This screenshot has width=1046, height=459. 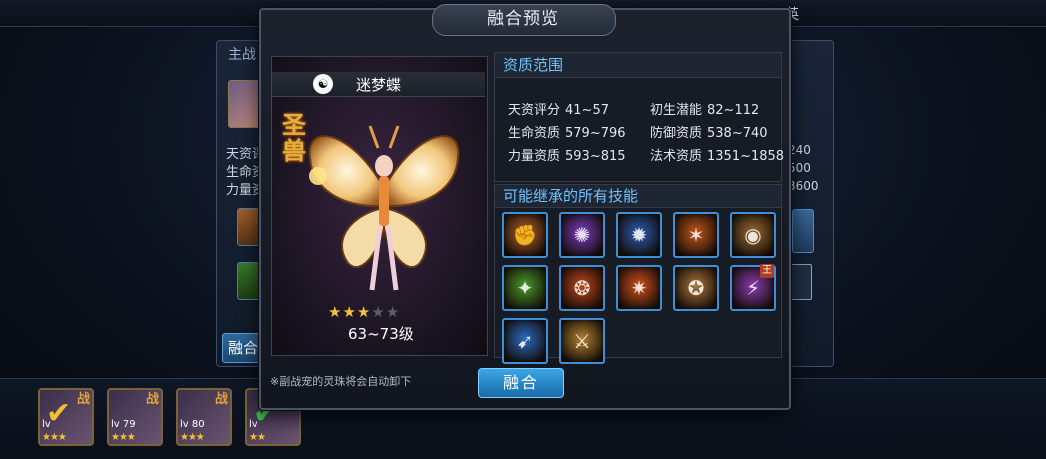 What do you see at coordinates (558, 110) in the screenshot?
I see `stat-row: 天资评分 41~57` at bounding box center [558, 110].